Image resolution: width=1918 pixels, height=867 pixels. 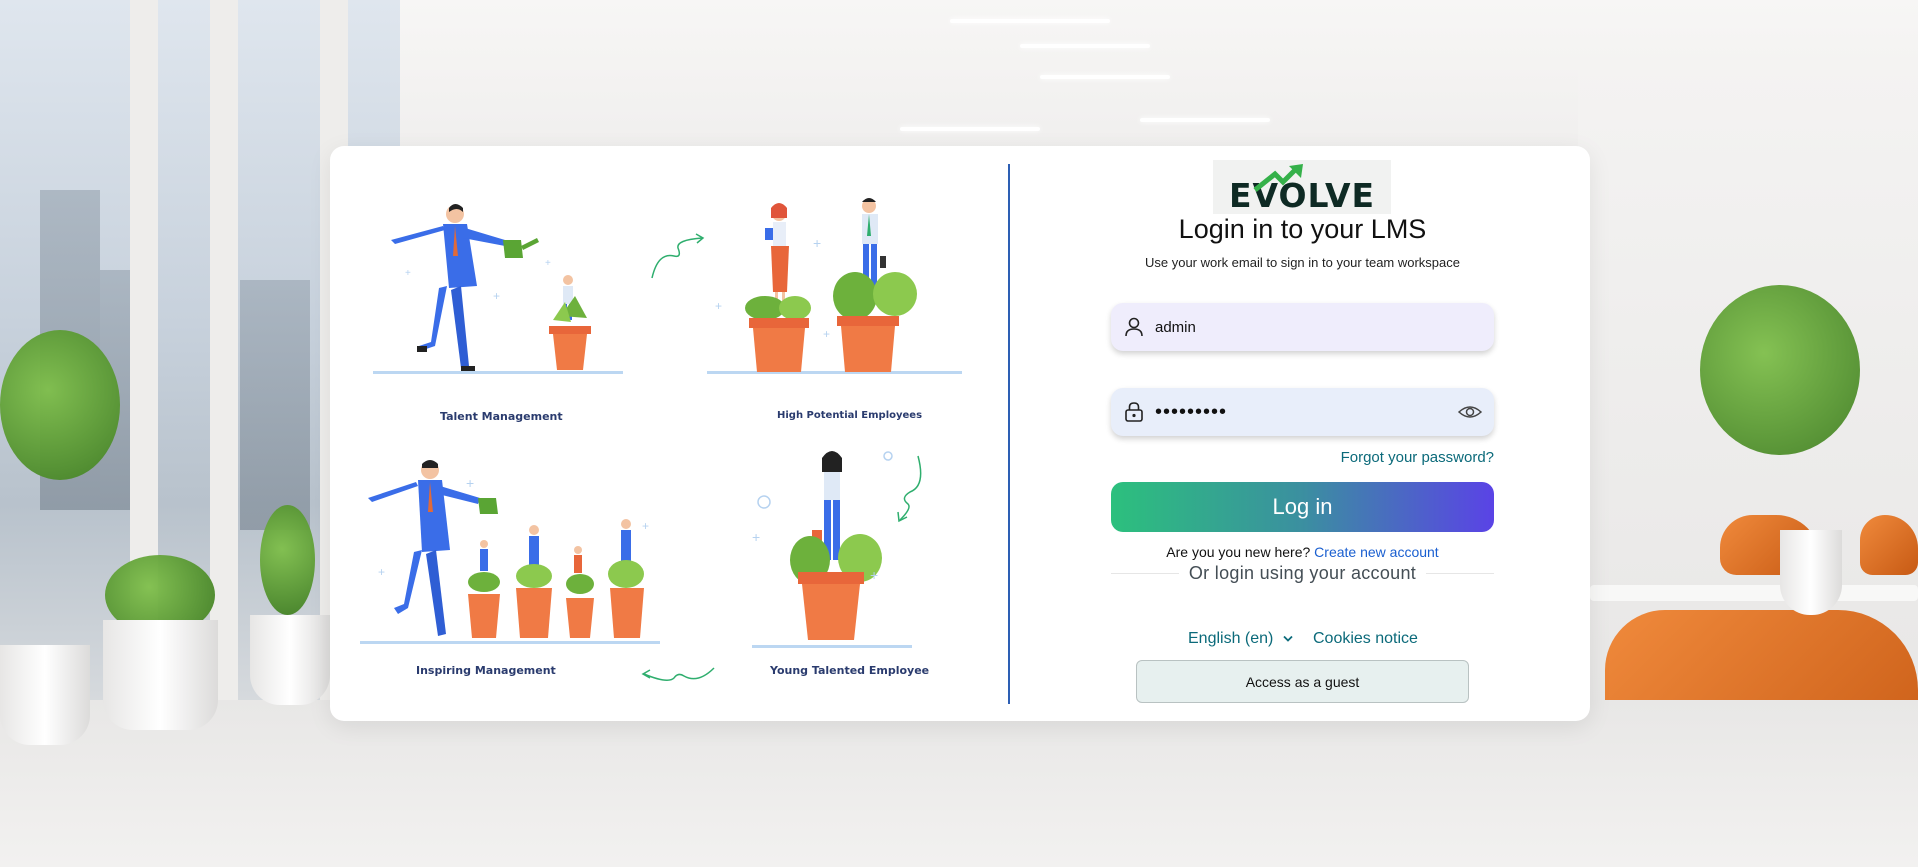 I want to click on or-divider-text: Or login using your account, so click(x=1302, y=573).